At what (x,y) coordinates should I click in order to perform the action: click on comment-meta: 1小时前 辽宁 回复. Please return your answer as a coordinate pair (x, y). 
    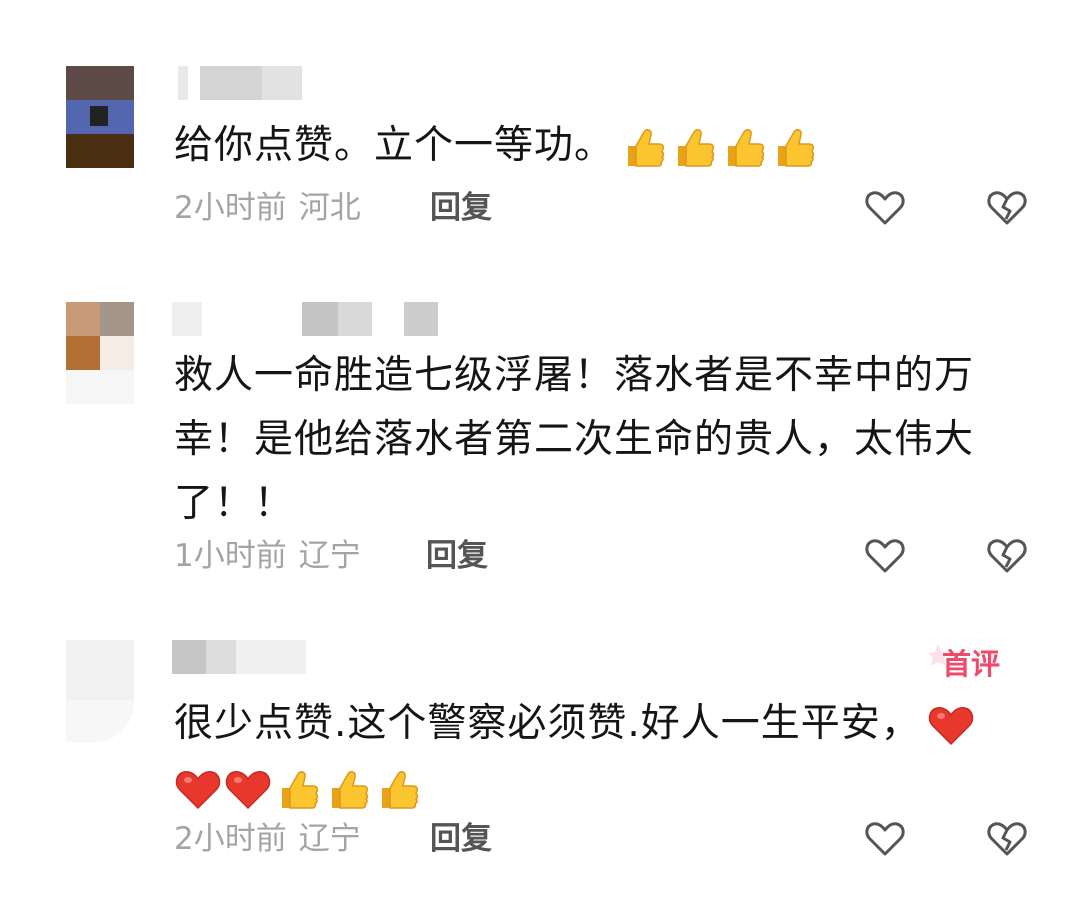
    Looking at the image, I should click on (627, 556).